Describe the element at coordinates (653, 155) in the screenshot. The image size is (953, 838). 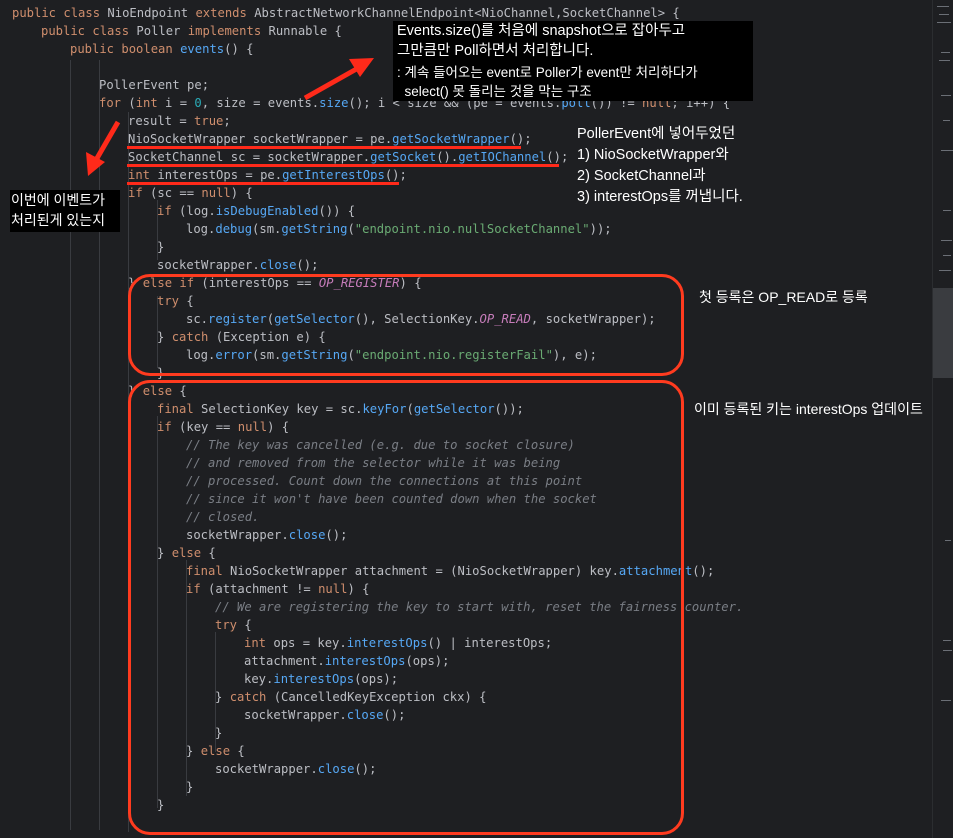
I see `note-right-2: 1) NioSocketWrapper와` at that location.